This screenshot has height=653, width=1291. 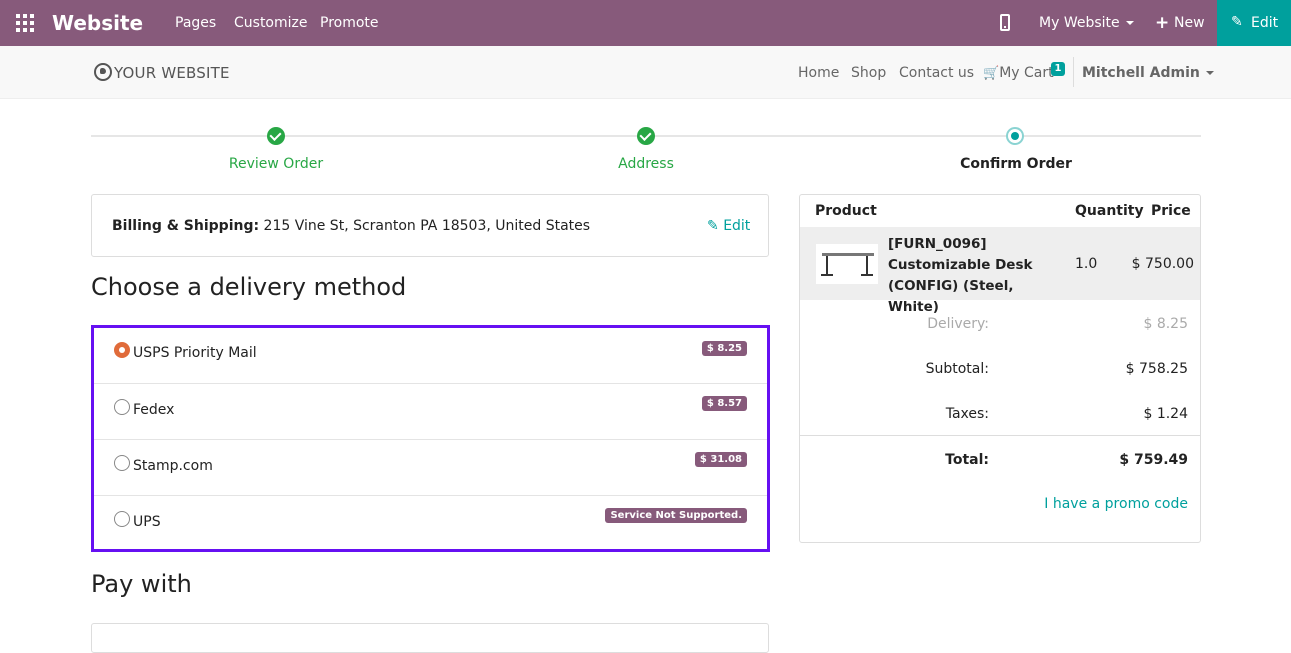 What do you see at coordinates (1000, 435) in the screenshot?
I see `total-divider` at bounding box center [1000, 435].